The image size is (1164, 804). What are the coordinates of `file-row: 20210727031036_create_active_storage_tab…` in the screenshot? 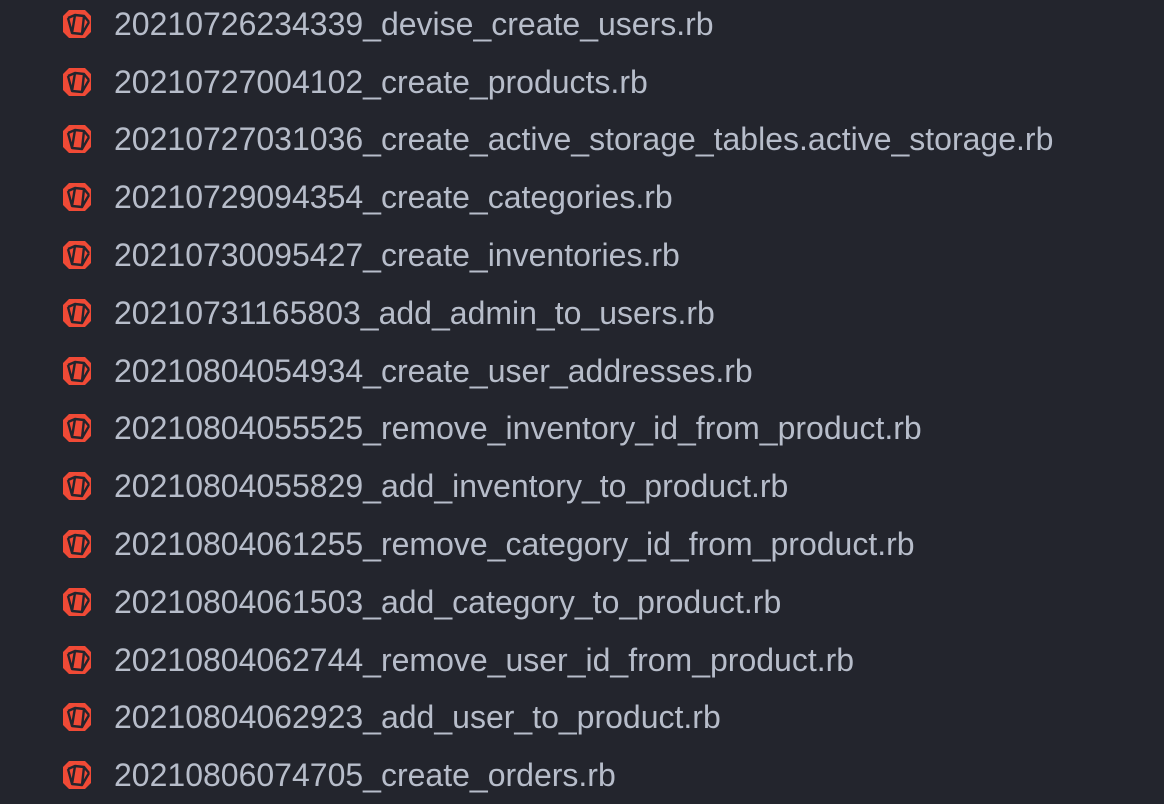 It's located at (582, 140).